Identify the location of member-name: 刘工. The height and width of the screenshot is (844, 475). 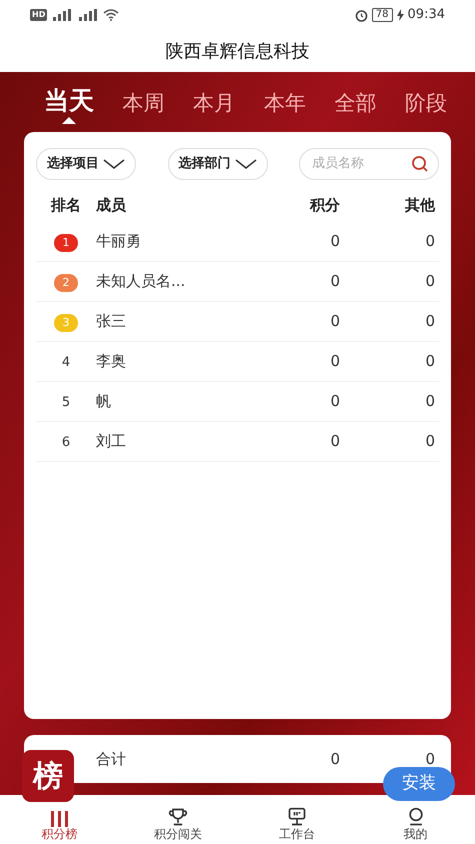
(111, 441).